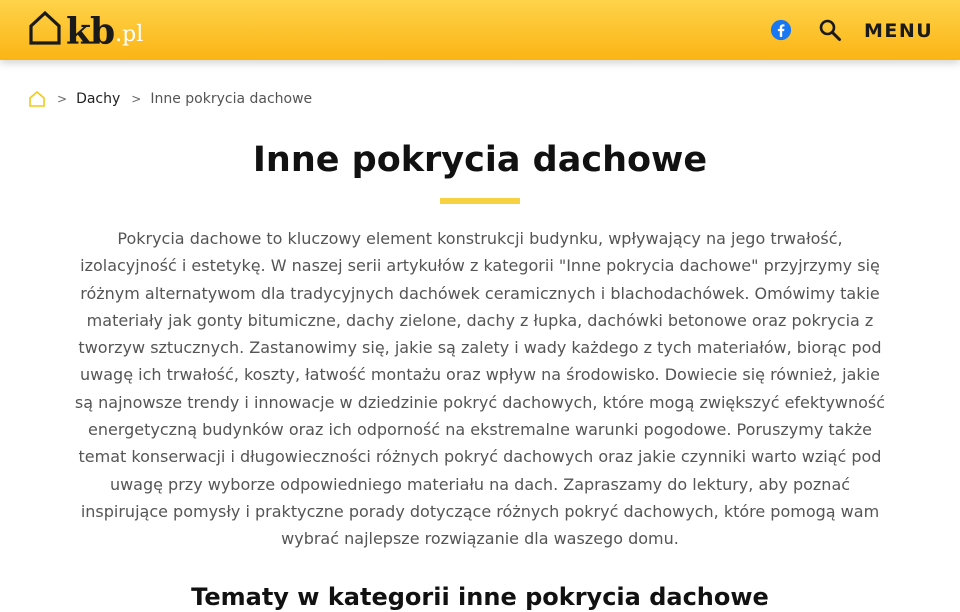 The width and height of the screenshot is (960, 612). What do you see at coordinates (781, 30) in the screenshot?
I see `facebook-icon` at bounding box center [781, 30].